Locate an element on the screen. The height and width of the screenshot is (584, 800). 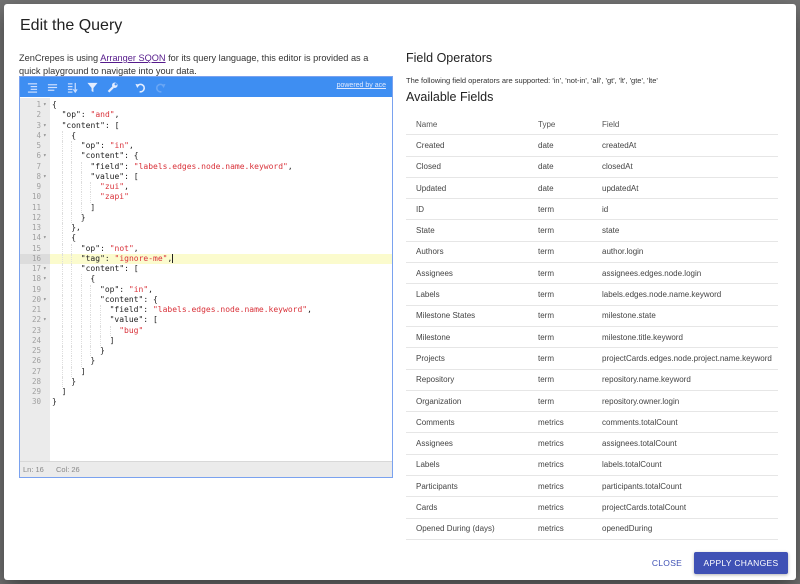
close-button: CLOSE is located at coordinates (667, 563).